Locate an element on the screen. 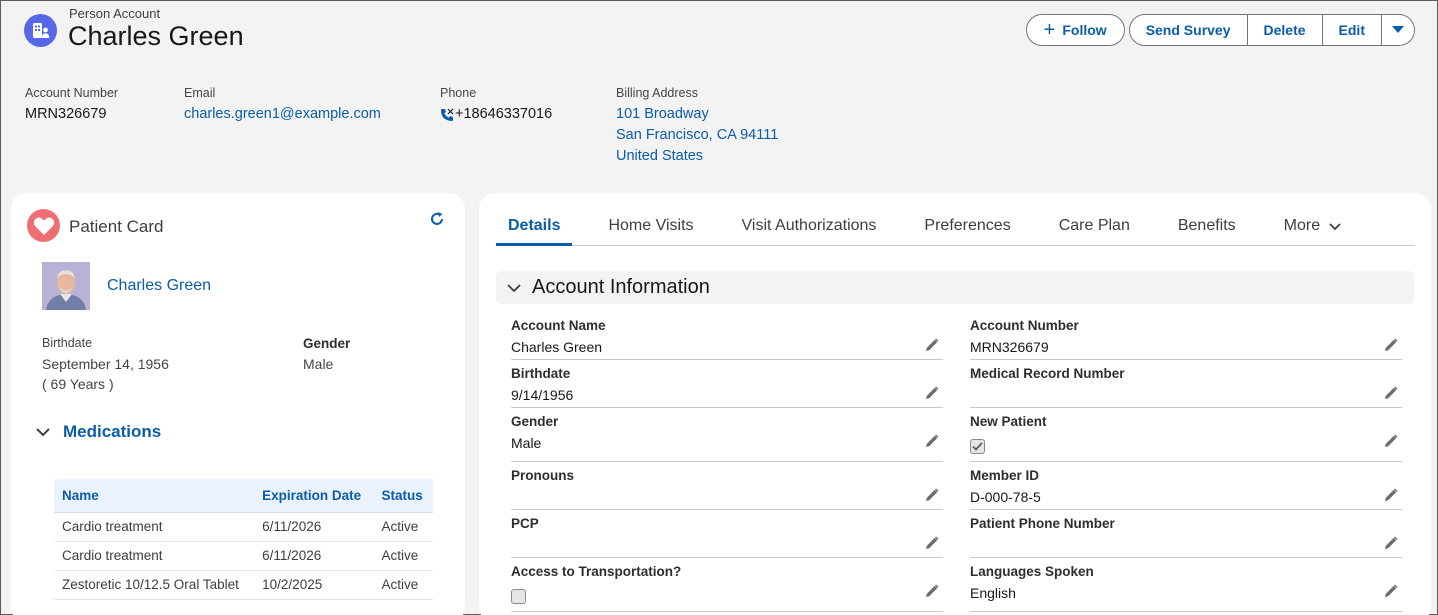 This screenshot has width=1438, height=615. phone-number: +18646337016 is located at coordinates (504, 114).